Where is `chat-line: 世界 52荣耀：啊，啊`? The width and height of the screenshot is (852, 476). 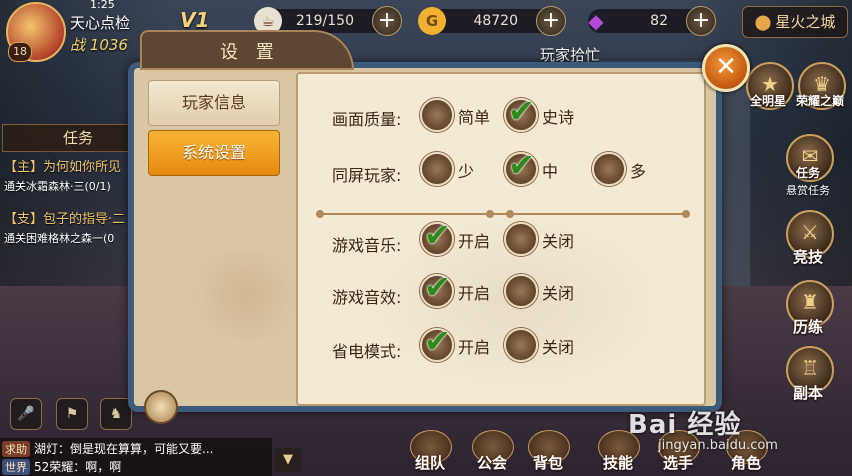
chat-line: 世界 52荣耀：啊，啊 is located at coordinates (61, 466).